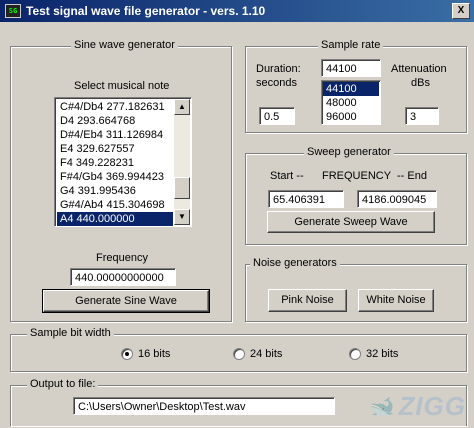 This screenshot has width=474, height=428. Describe the element at coordinates (351, 222) in the screenshot. I see `generate-sweep-wave-button: Generate Sweep Wave` at that location.